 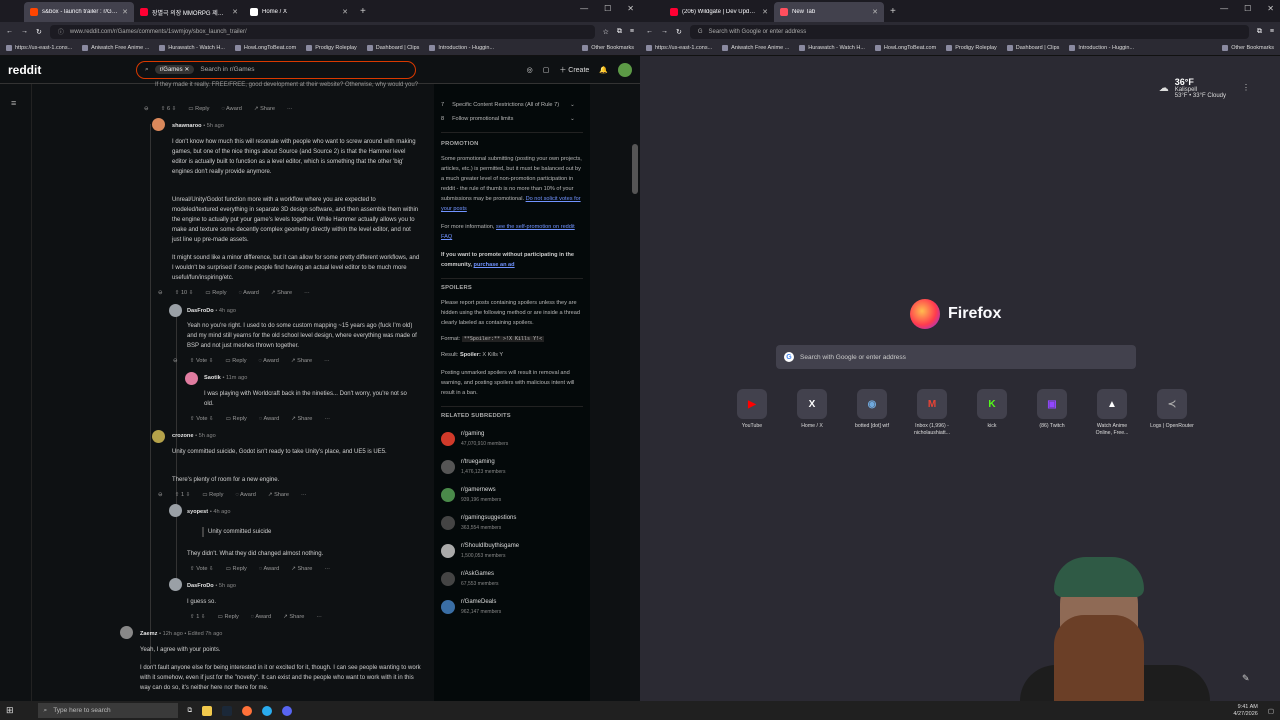 What do you see at coordinates (607, 8) in the screenshot?
I see `maximize-icon: ☐` at bounding box center [607, 8].